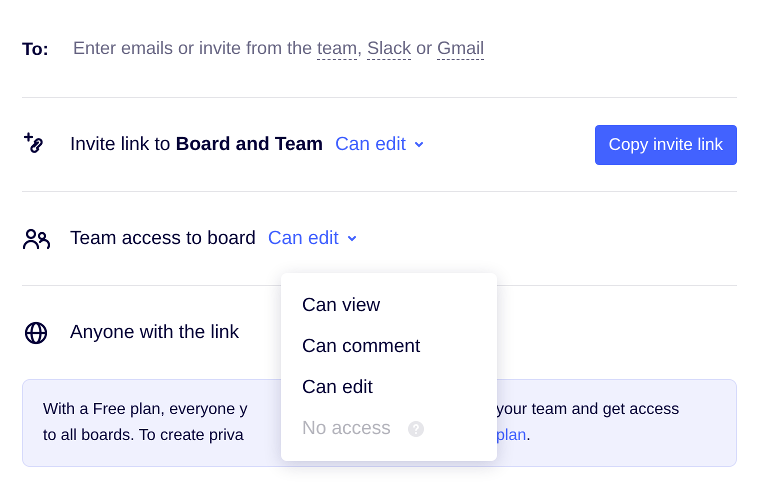 This screenshot has height=503, width=760. Describe the element at coordinates (389, 346) in the screenshot. I see `menu-item: Can comment` at that location.